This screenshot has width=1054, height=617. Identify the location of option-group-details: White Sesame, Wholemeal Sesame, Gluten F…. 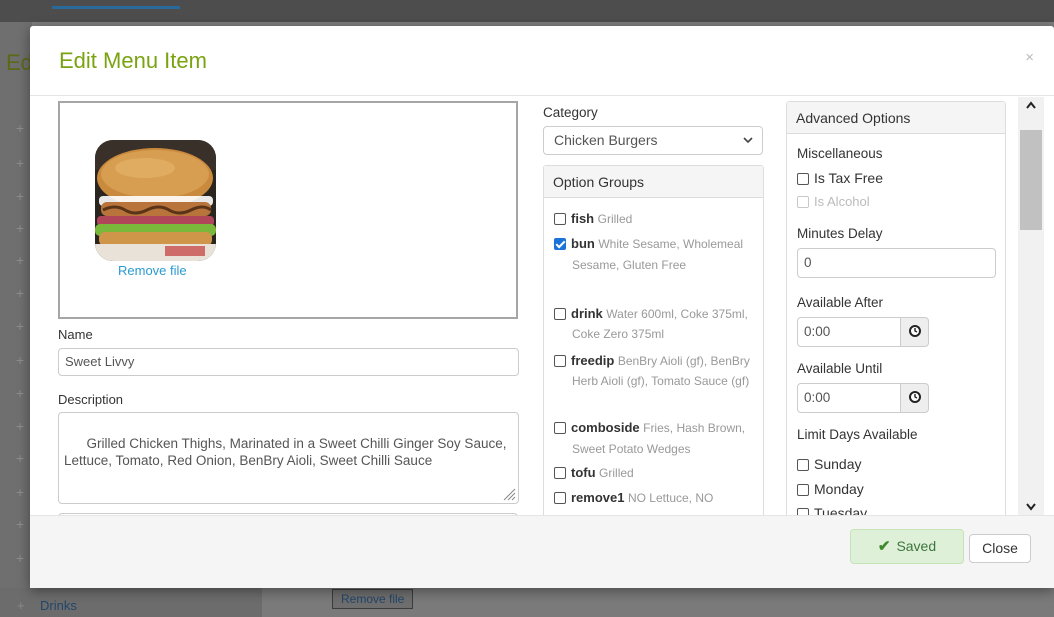
(658, 254).